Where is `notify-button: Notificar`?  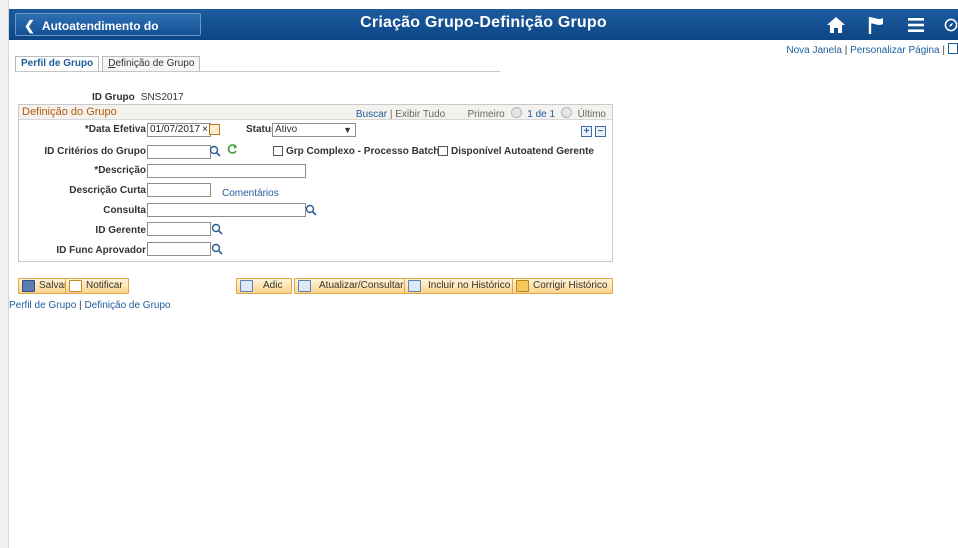 notify-button: Notificar is located at coordinates (97, 286).